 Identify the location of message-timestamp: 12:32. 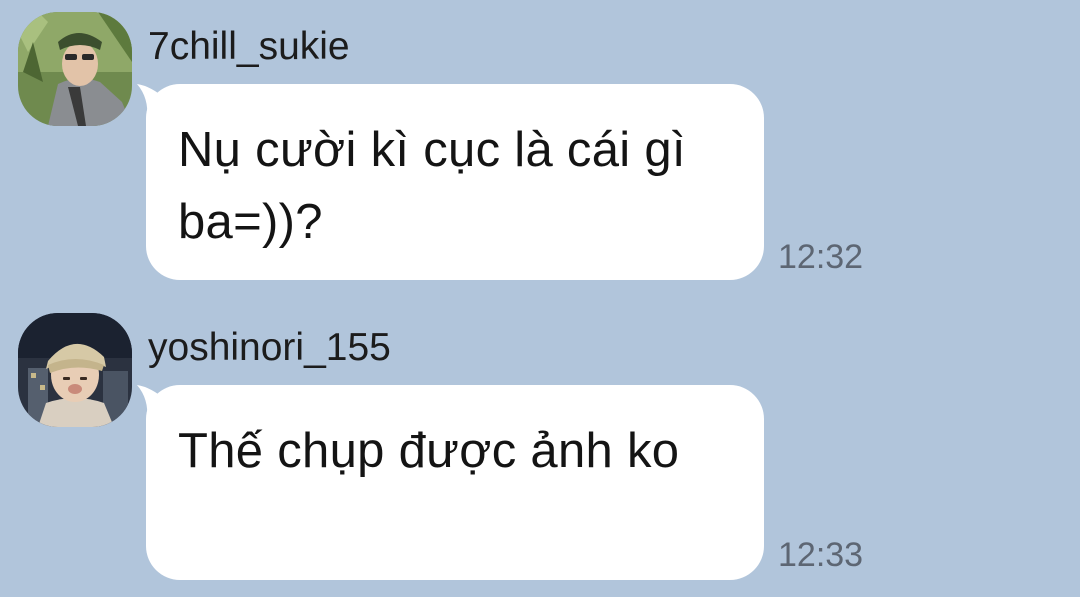
(821, 257).